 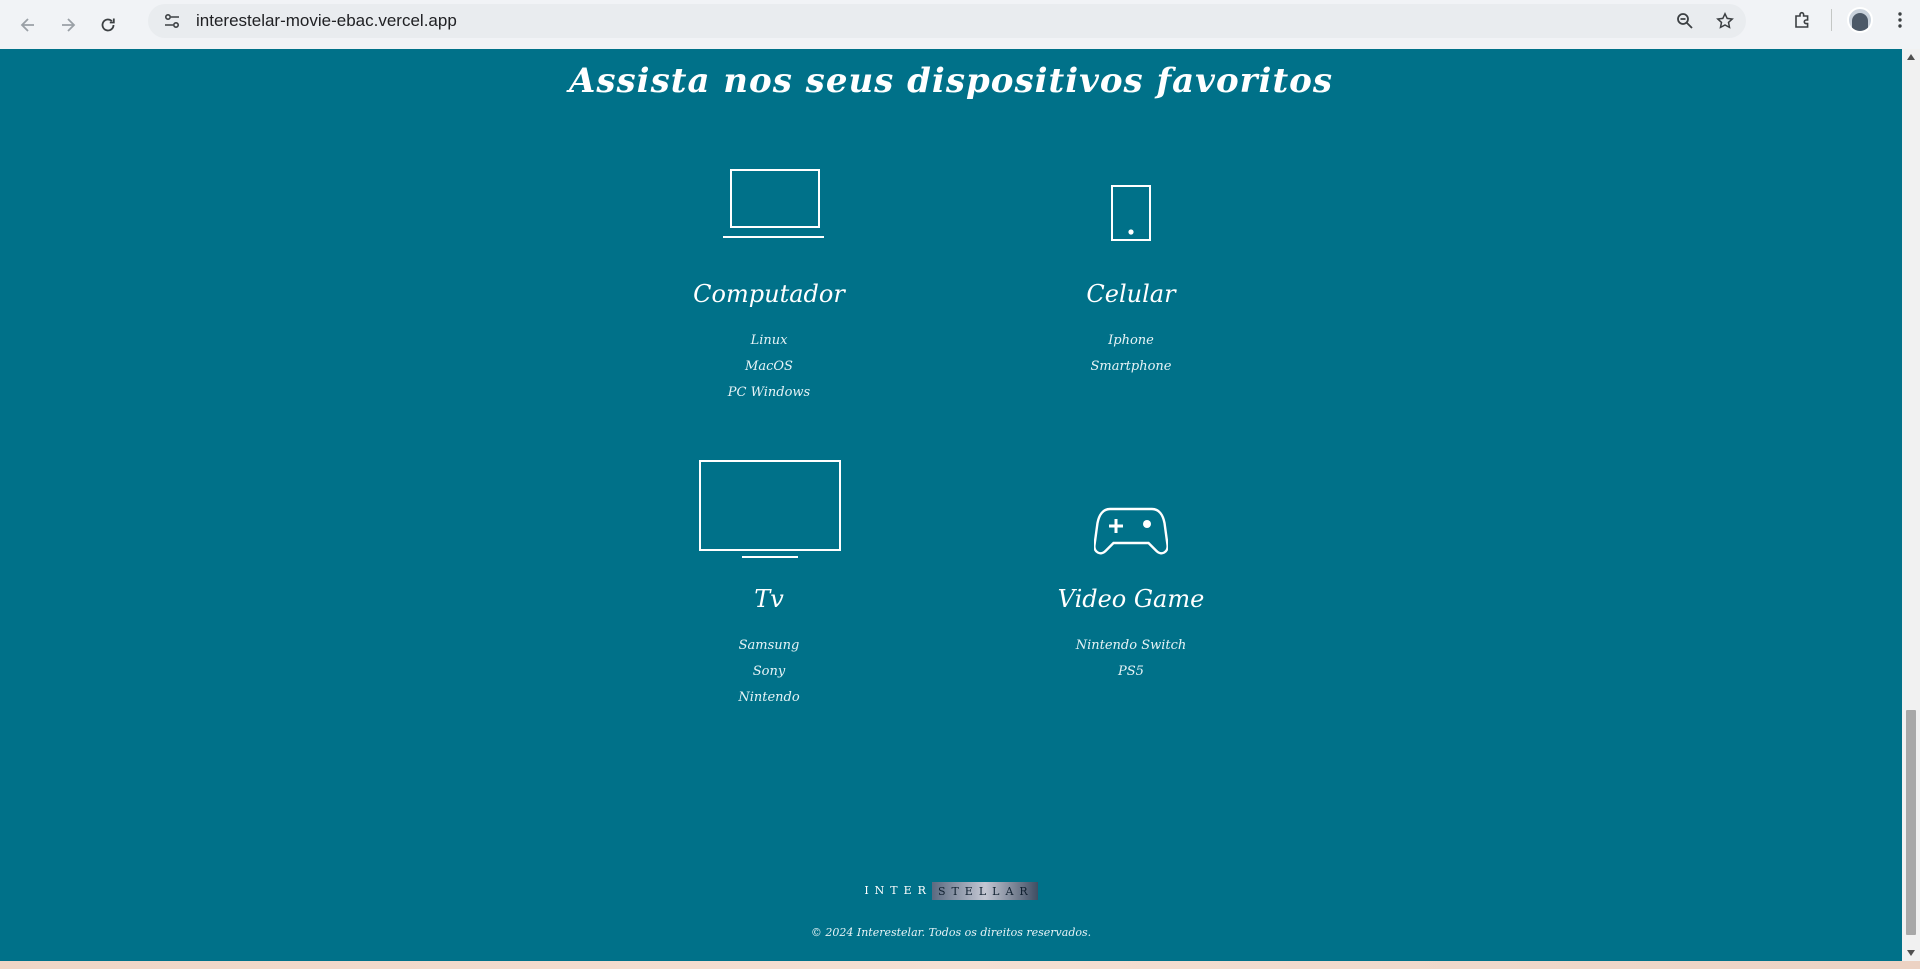 What do you see at coordinates (1131, 366) in the screenshot?
I see `list-item: Smartphone` at bounding box center [1131, 366].